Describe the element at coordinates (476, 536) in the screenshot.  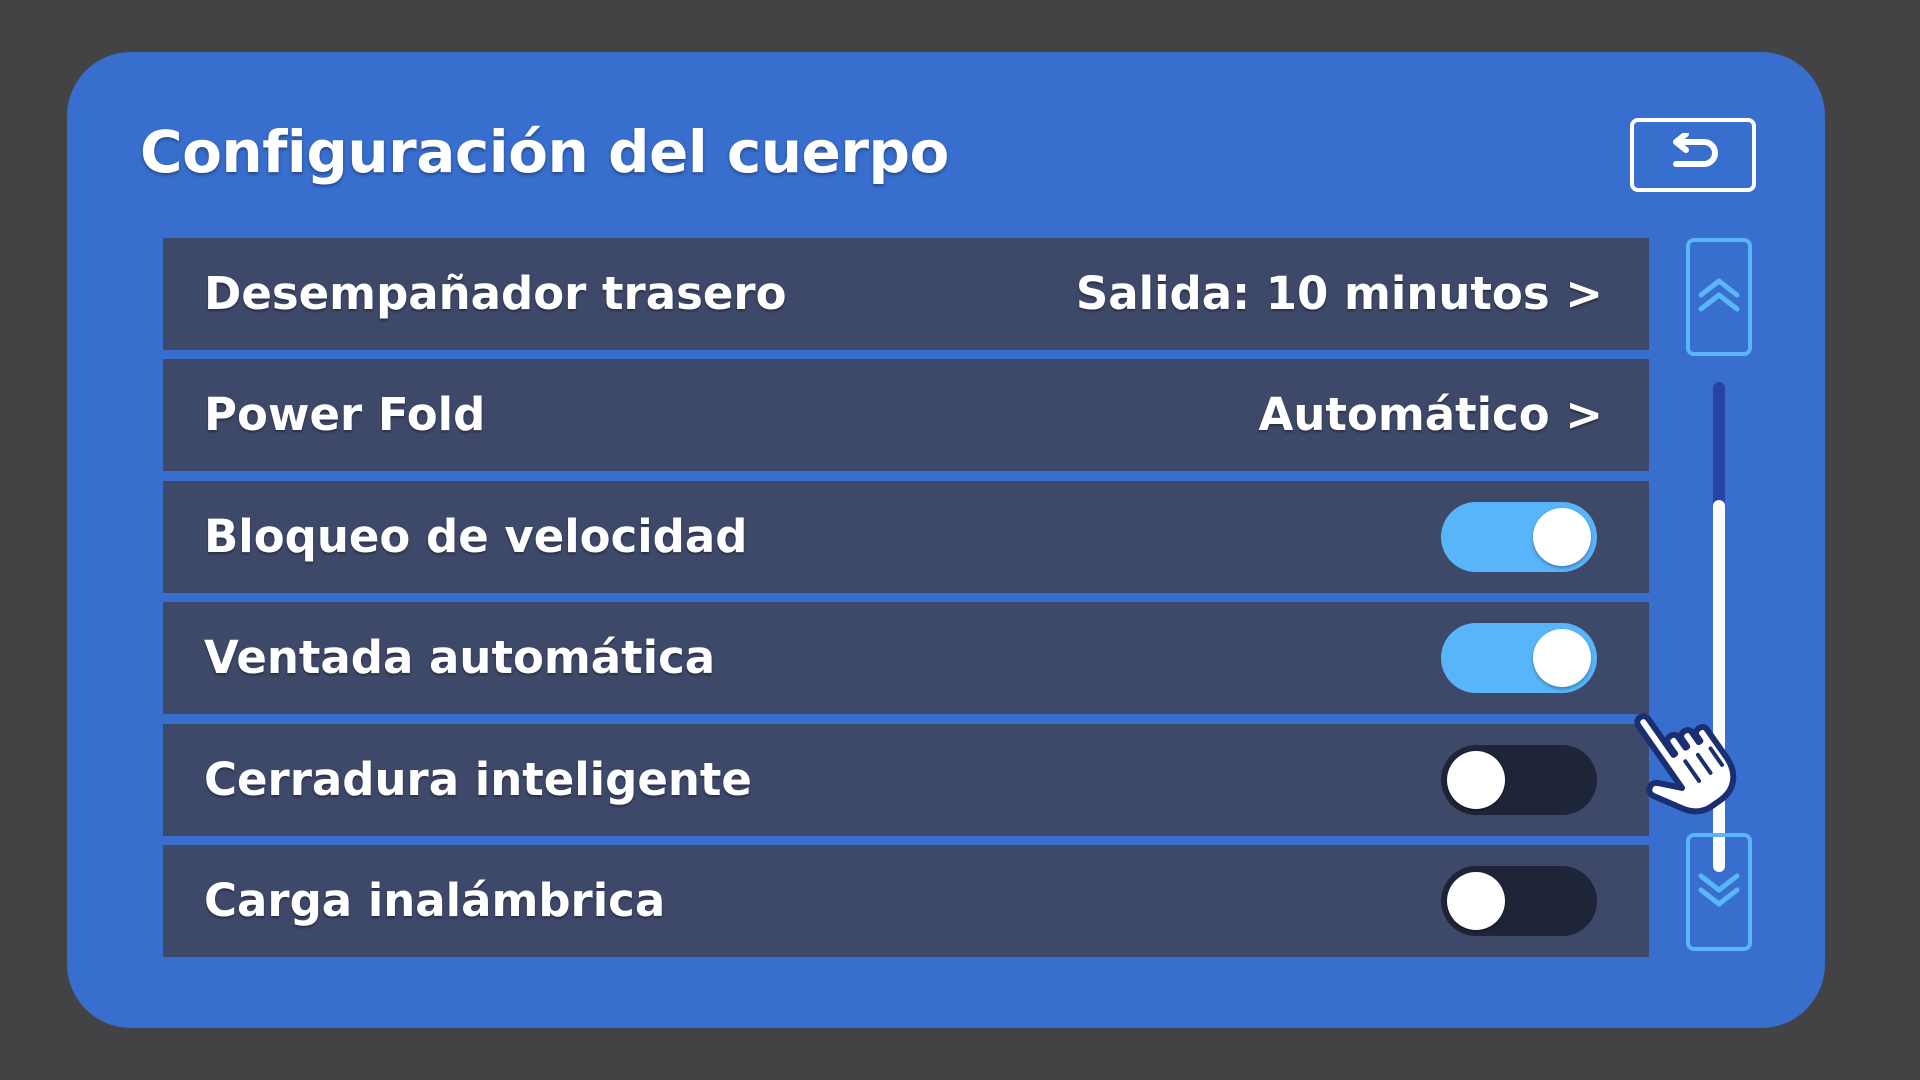
I see `setting-label: Bloqueo de velocidad` at that location.